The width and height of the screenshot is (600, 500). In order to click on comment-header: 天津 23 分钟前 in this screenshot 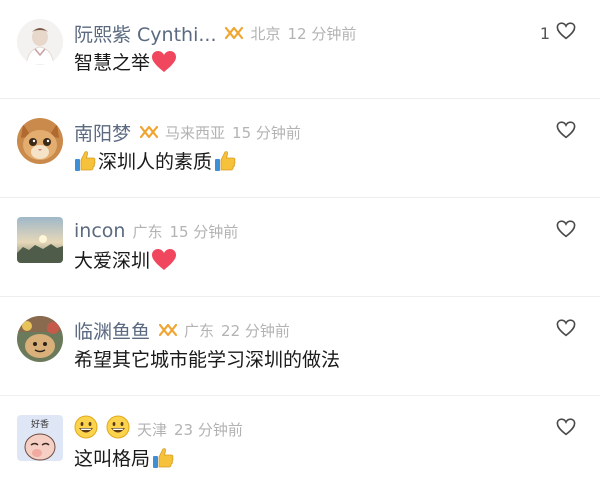, I will do `click(158, 429)`.